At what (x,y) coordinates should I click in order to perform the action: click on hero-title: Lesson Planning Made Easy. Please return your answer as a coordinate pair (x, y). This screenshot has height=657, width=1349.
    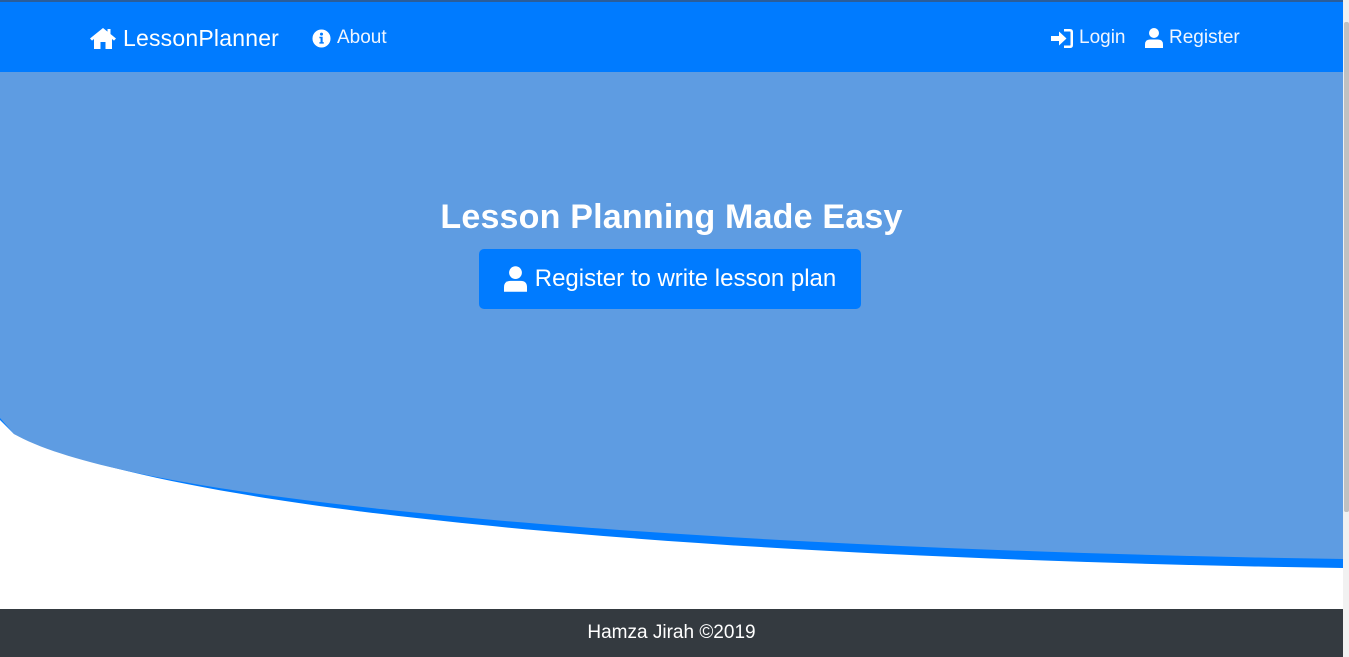
    Looking at the image, I should click on (671, 217).